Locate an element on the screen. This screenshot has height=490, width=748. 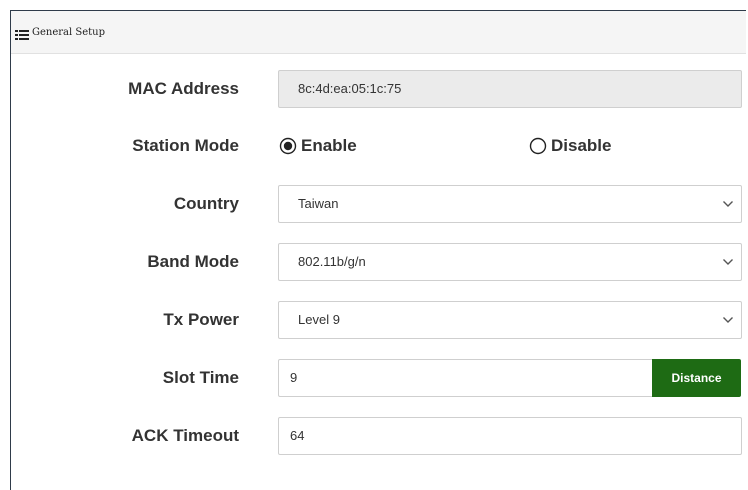
station-mode-row: Station Mode Enable Disable is located at coordinates (378, 146).